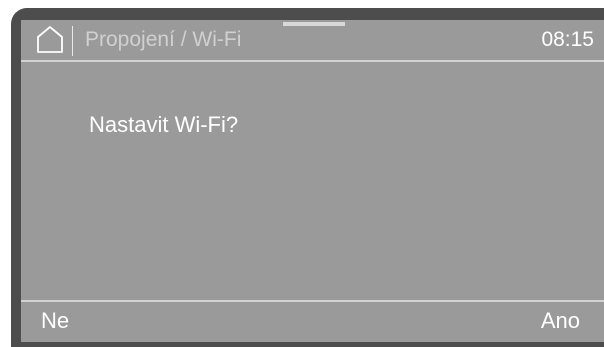  Describe the element at coordinates (567, 39) in the screenshot. I see `clock: 08:15` at that location.